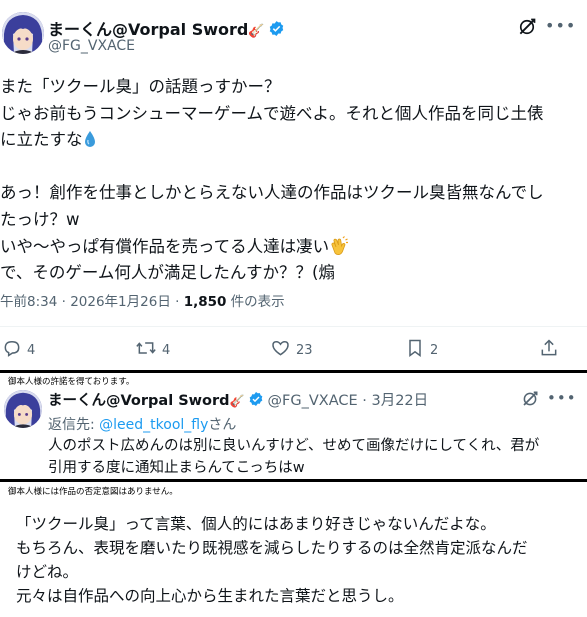 This screenshot has height=617, width=587. I want to click on reply-to-suffix: さん, so click(222, 425).